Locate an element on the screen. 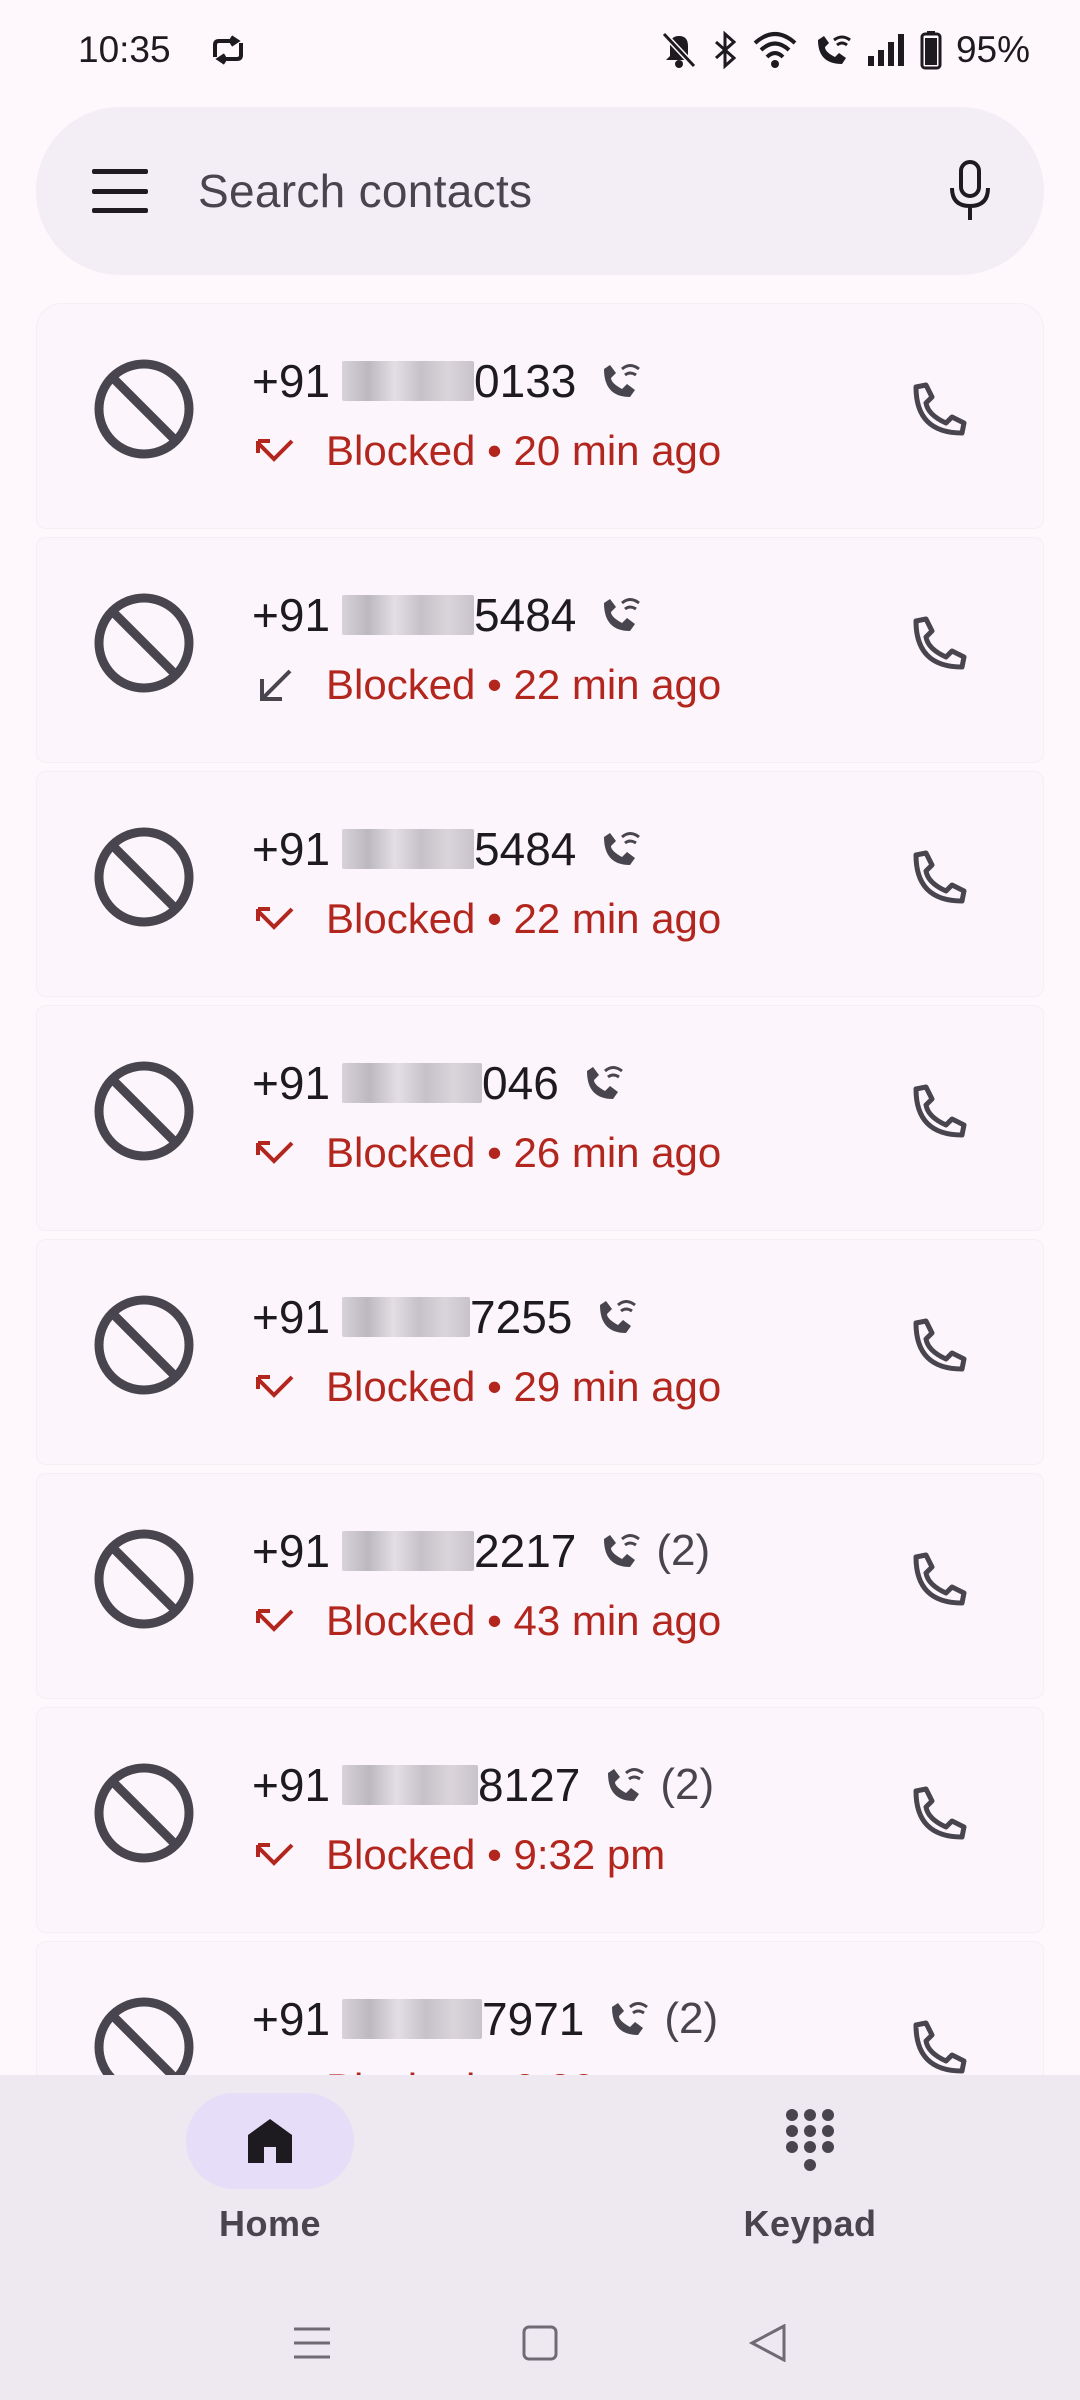 Image resolution: width=1080 pixels, height=2400 pixels. number-suffix: 8127 is located at coordinates (529, 1785).